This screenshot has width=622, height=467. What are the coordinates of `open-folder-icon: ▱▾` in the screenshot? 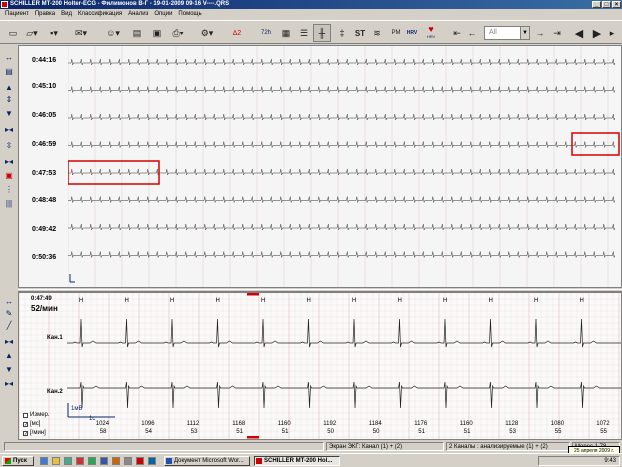 It's located at (32, 33).